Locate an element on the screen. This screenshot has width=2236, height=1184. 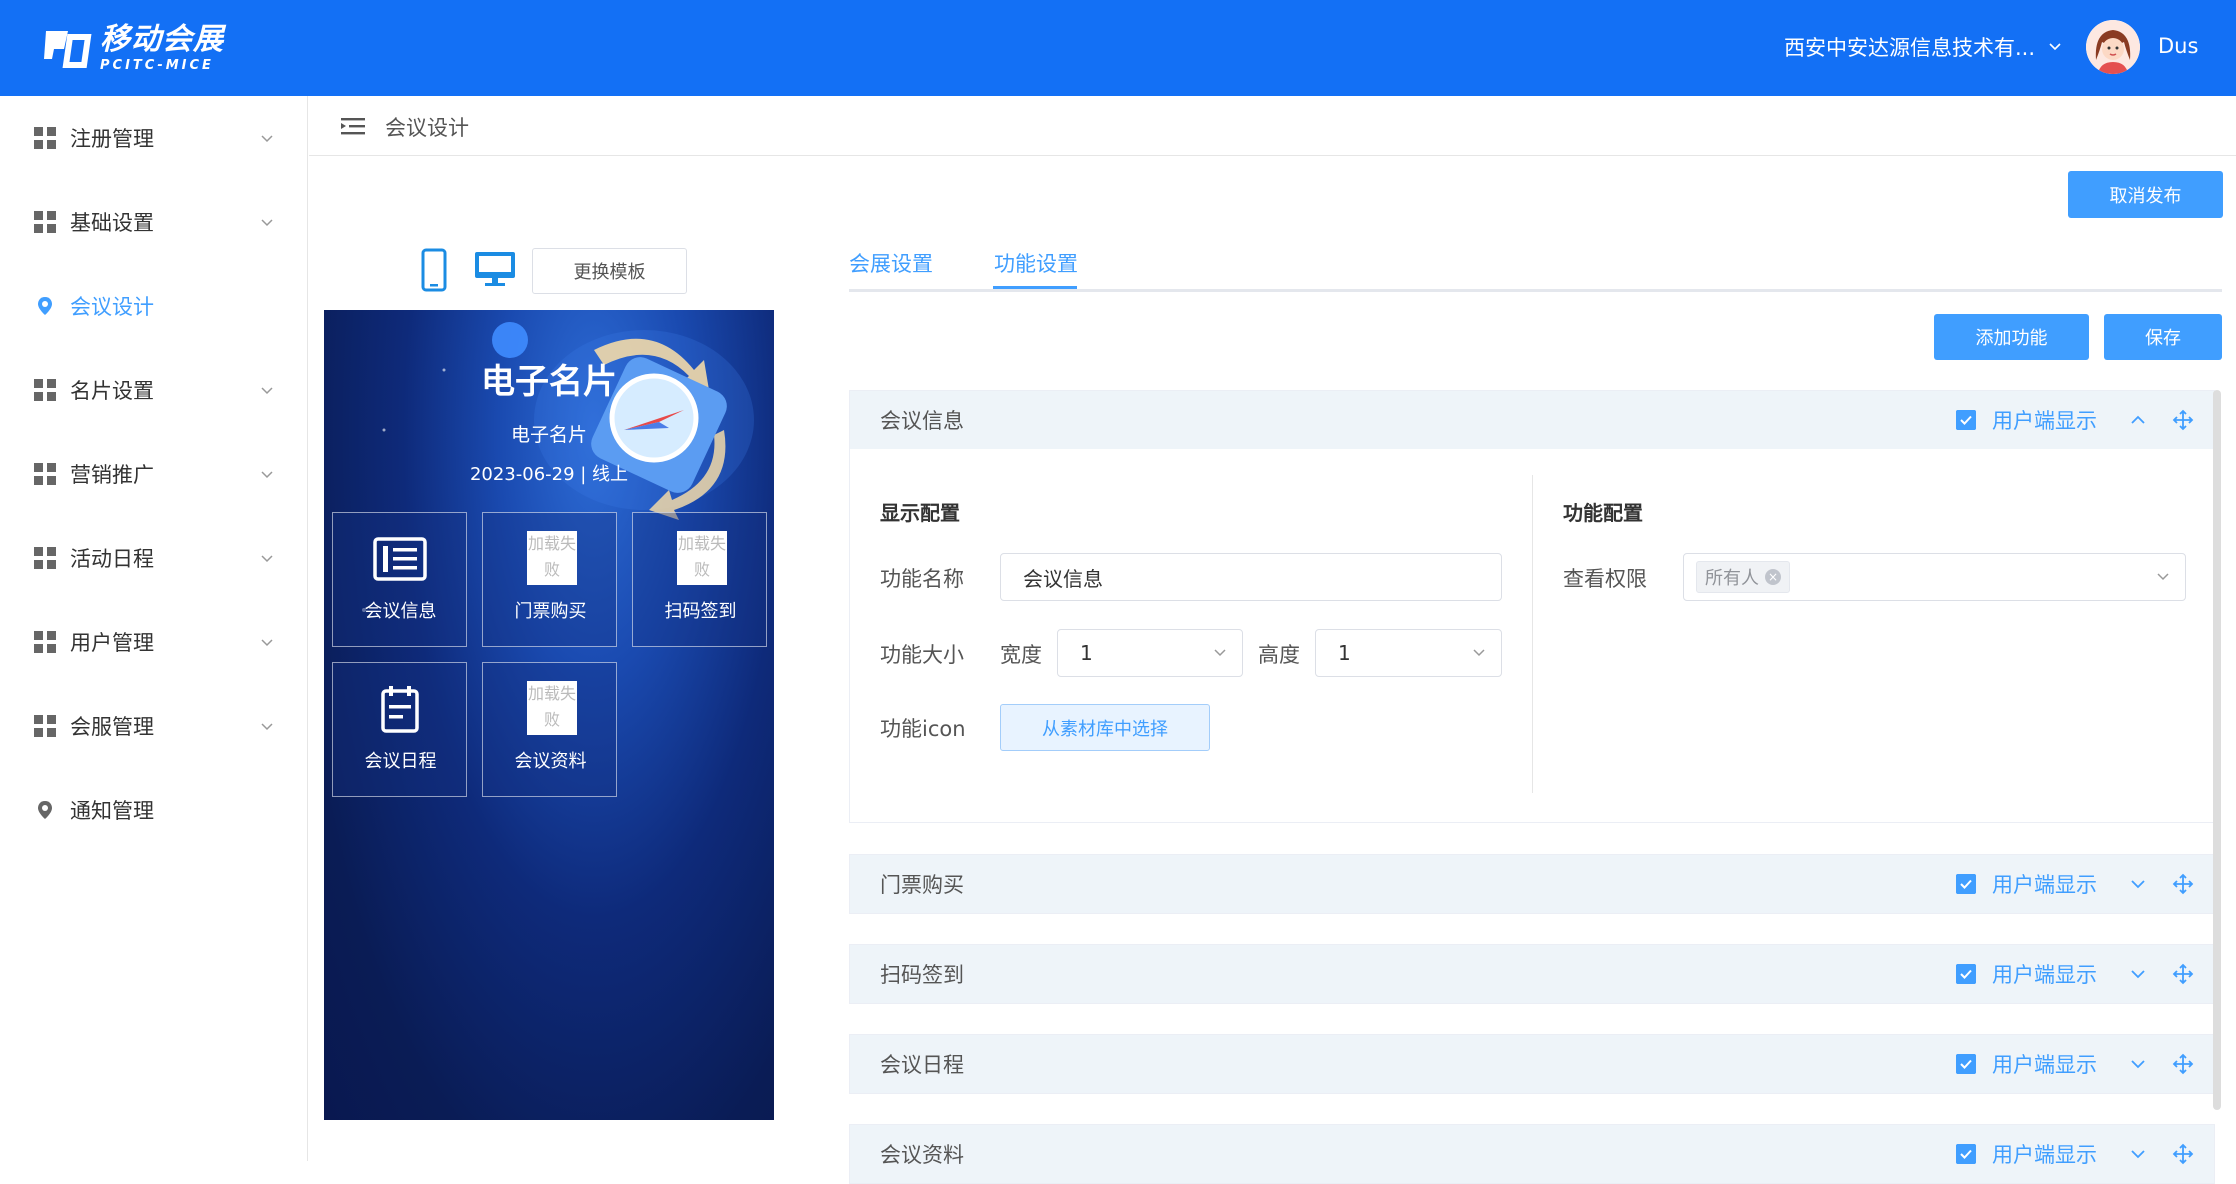
sidebar-item-meeting-design: 会议设计 is located at coordinates (154, 306).